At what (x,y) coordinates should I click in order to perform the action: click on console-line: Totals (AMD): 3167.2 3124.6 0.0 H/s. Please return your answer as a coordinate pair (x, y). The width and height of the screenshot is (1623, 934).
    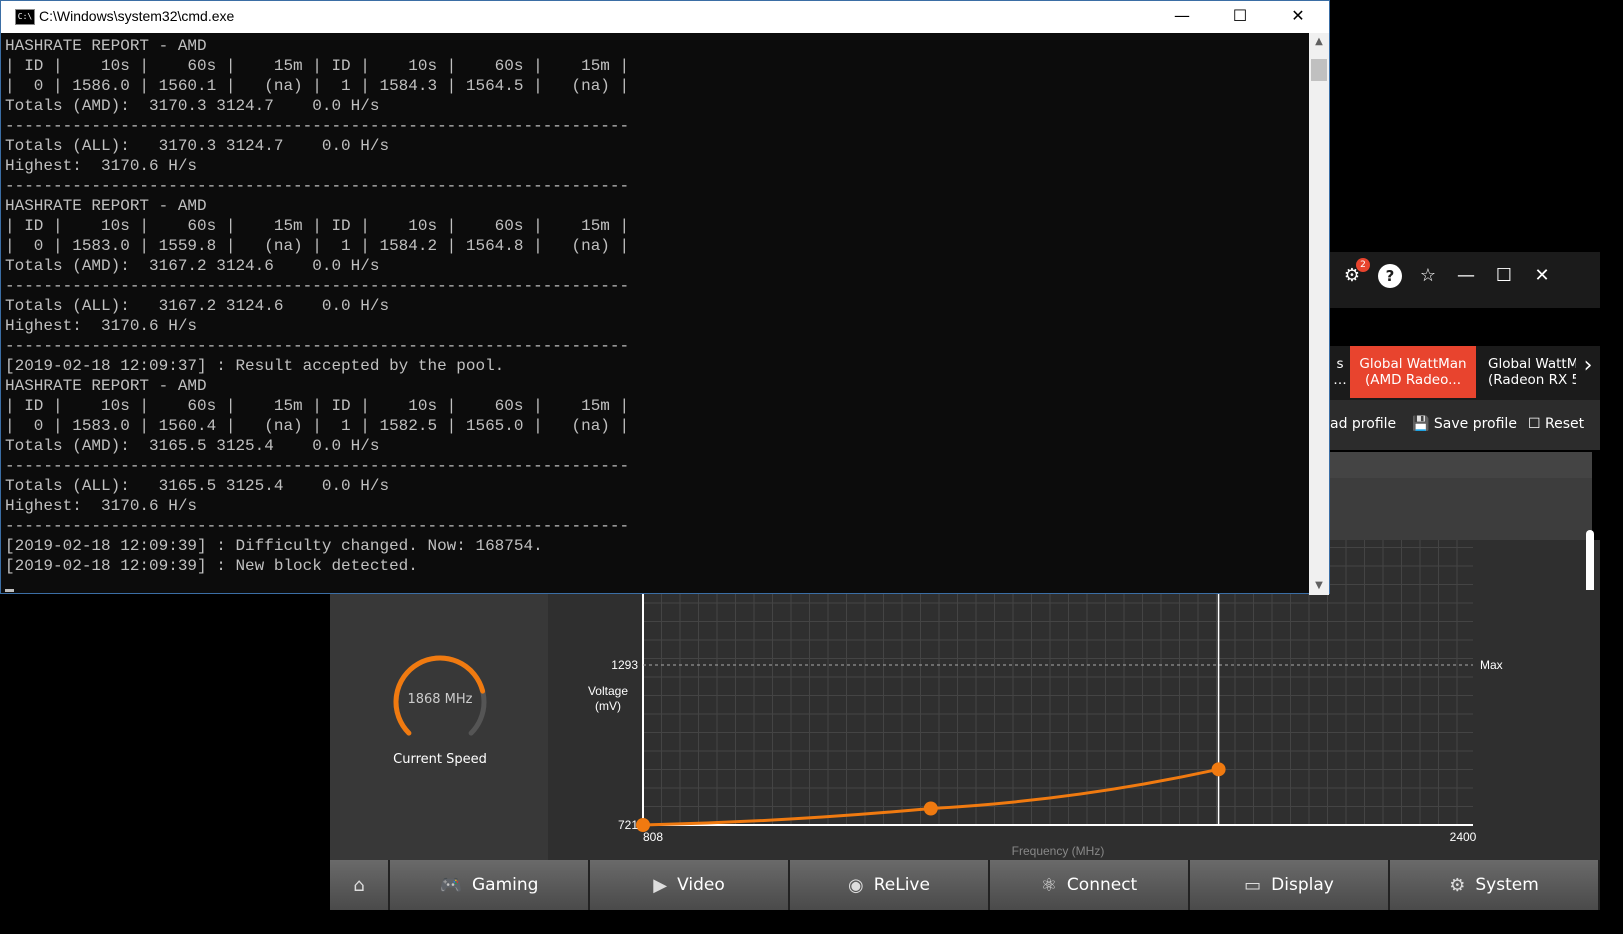
    Looking at the image, I should click on (192, 266).